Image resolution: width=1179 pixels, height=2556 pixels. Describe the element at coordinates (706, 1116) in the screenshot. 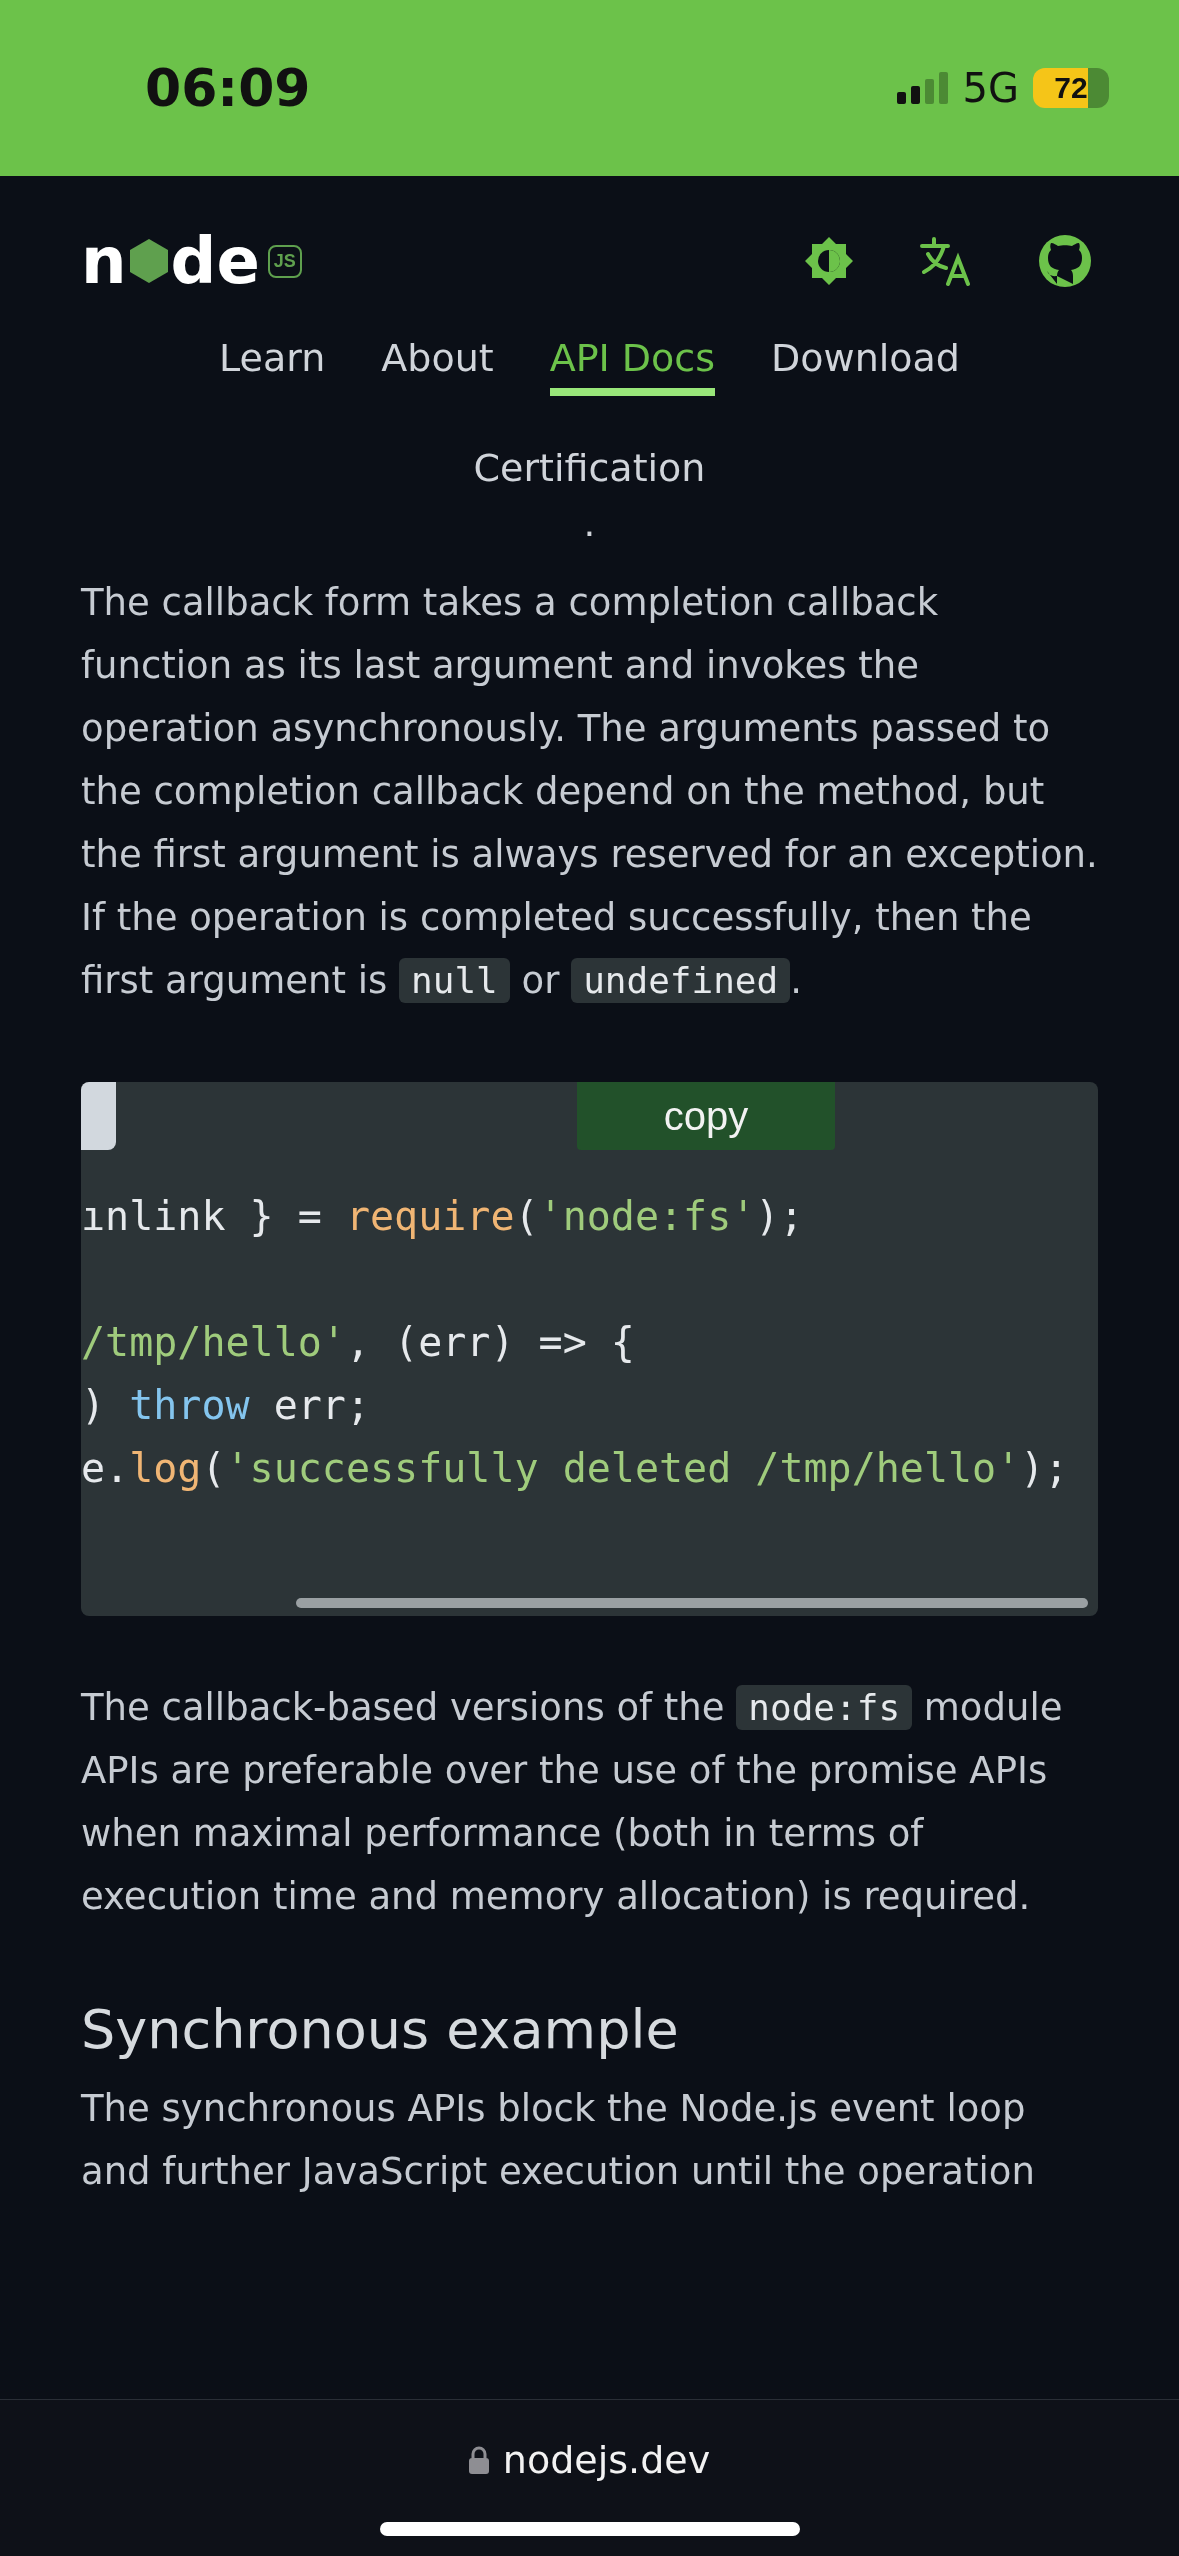

I see `copy-button: copy` at that location.